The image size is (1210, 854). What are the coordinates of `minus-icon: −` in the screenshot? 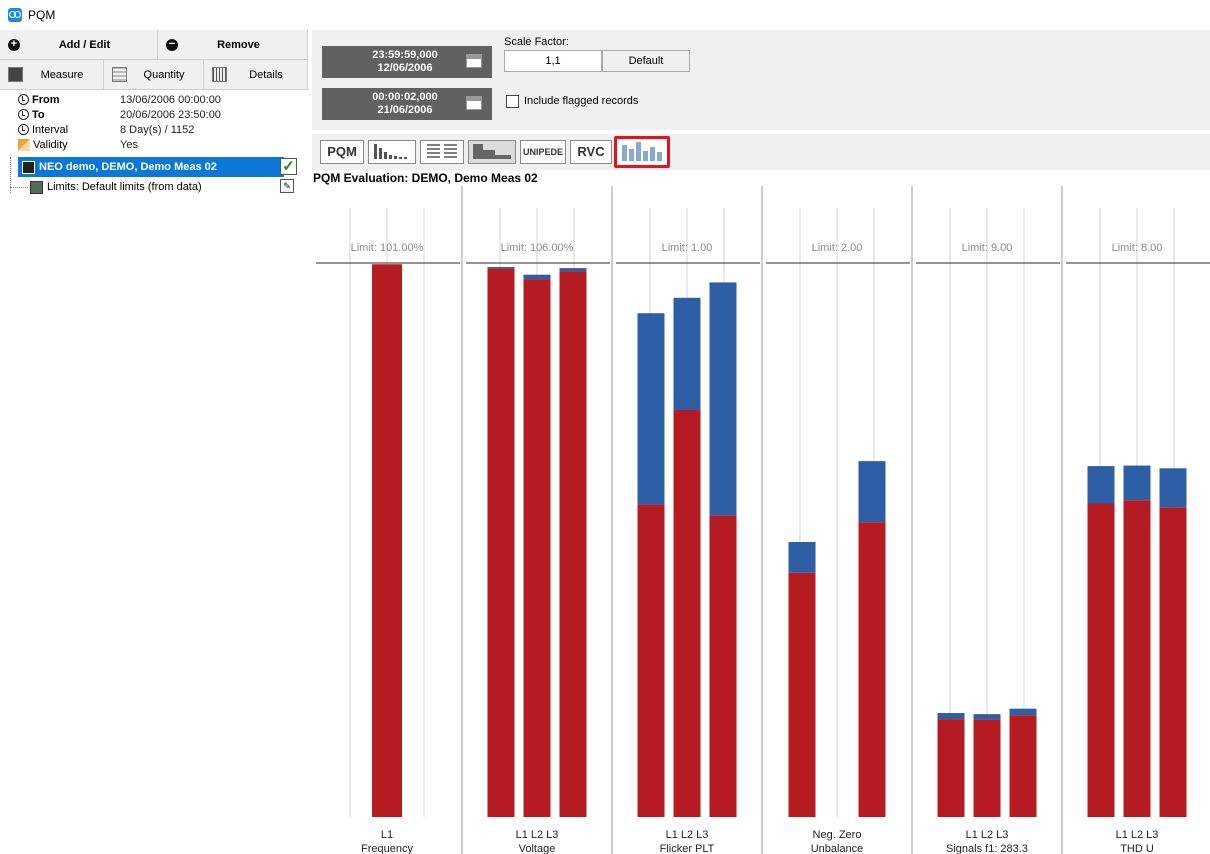 It's located at (172, 44).